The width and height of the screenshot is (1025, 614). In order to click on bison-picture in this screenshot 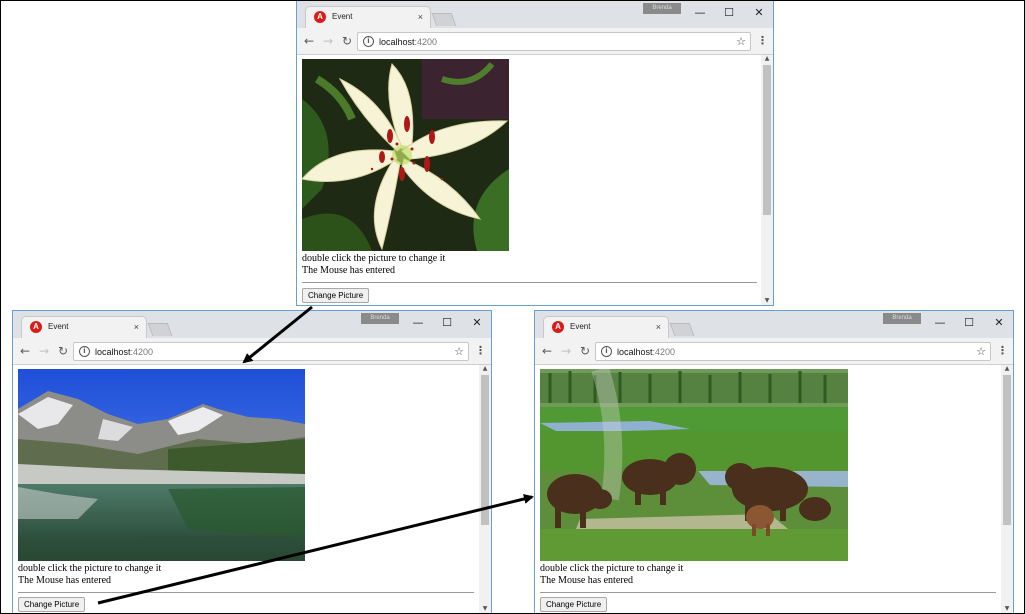, I will do `click(694, 465)`.